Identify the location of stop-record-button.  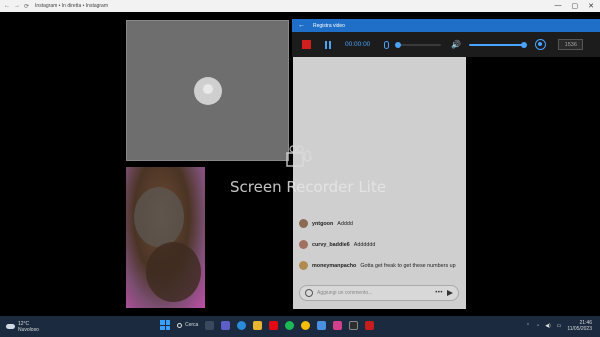
(306, 44).